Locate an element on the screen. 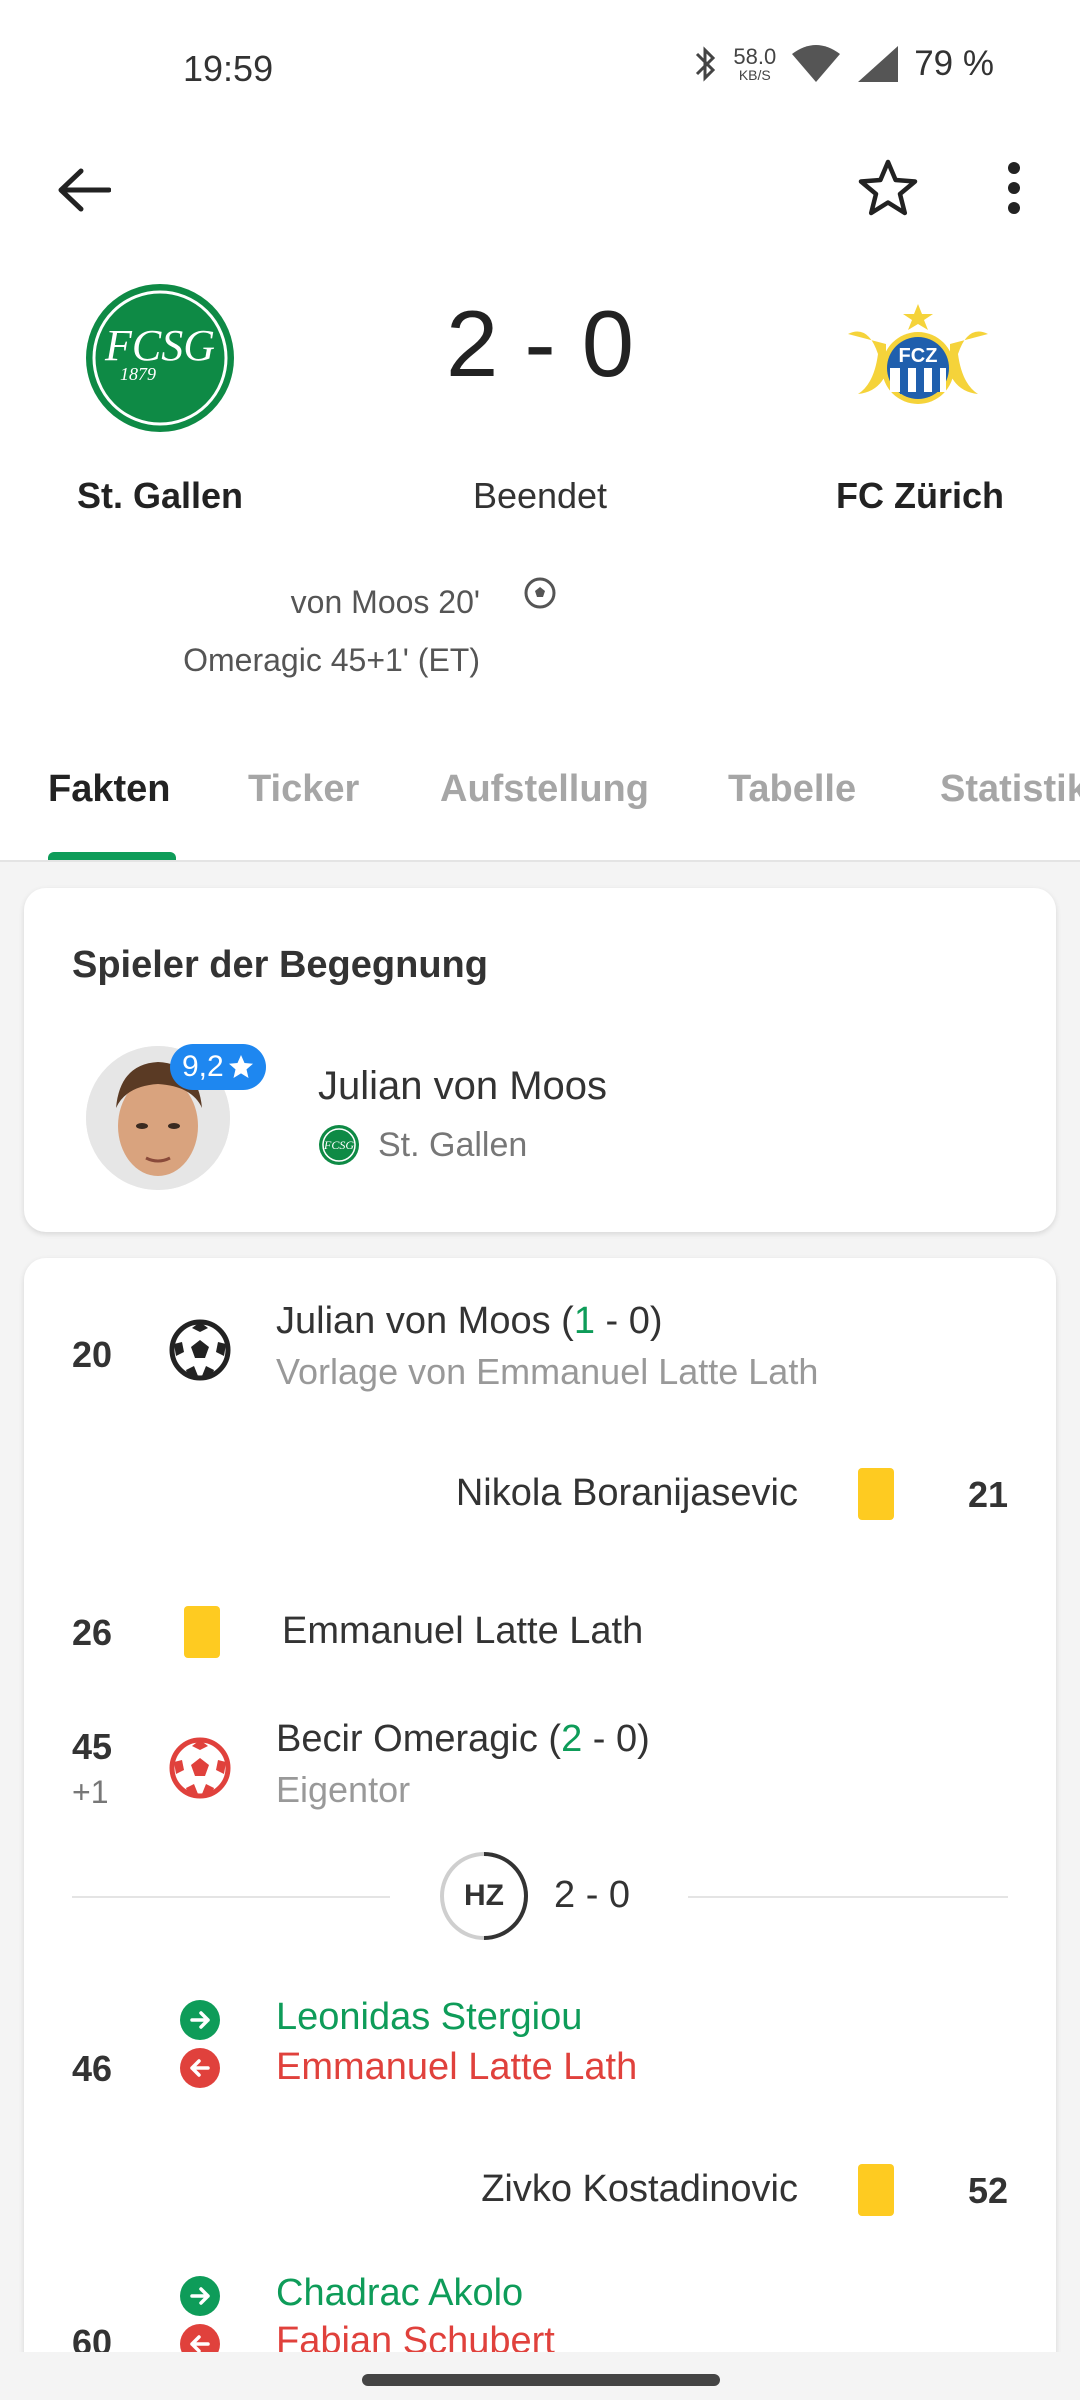 The image size is (1080, 2400). arrow-left-icon is located at coordinates (84, 190).